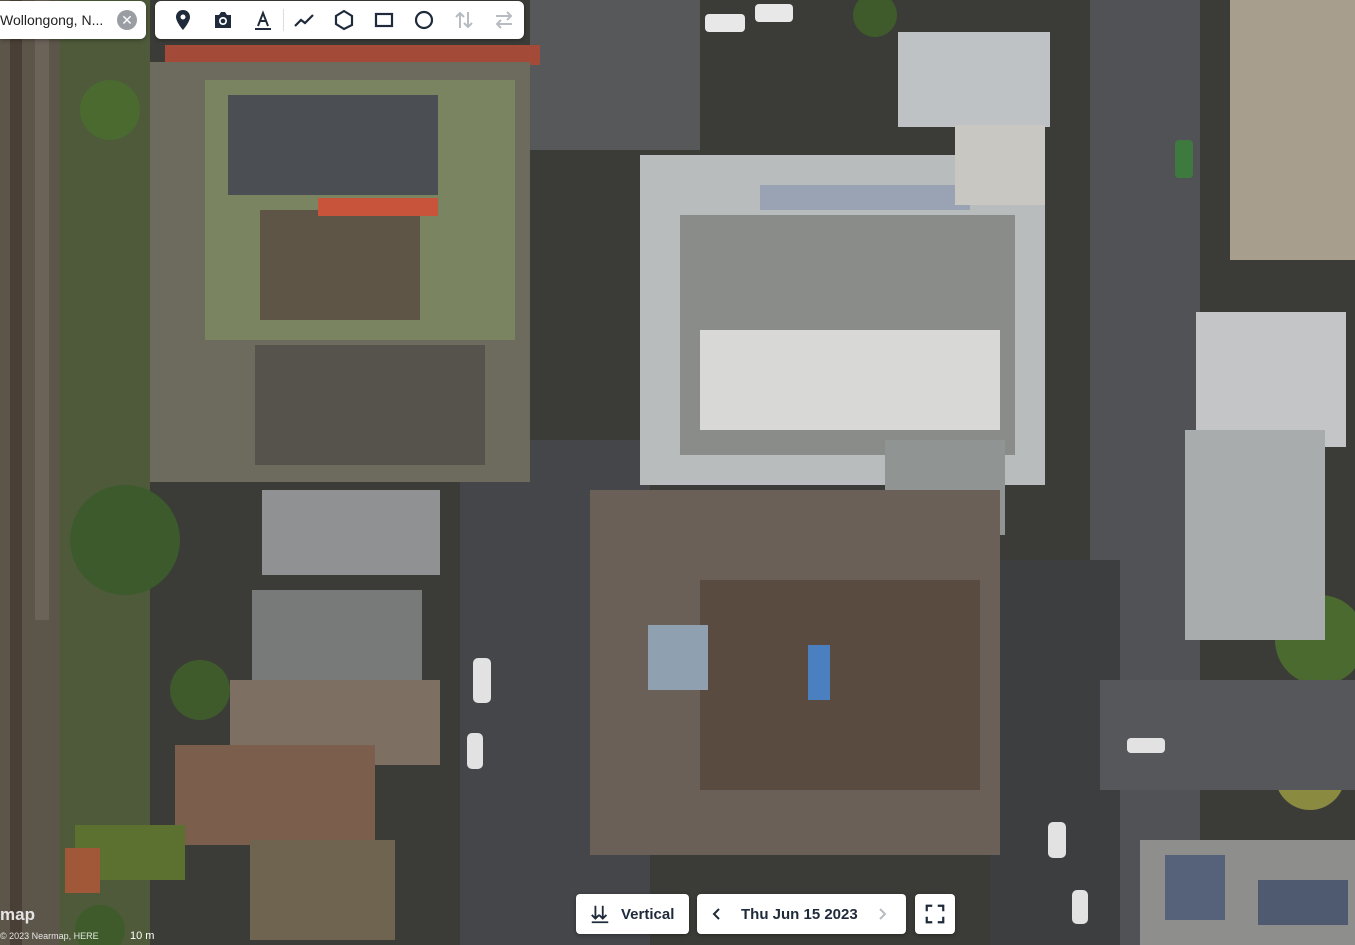 This screenshot has height=945, width=1355. I want to click on clear-search-button: ✕, so click(127, 20).